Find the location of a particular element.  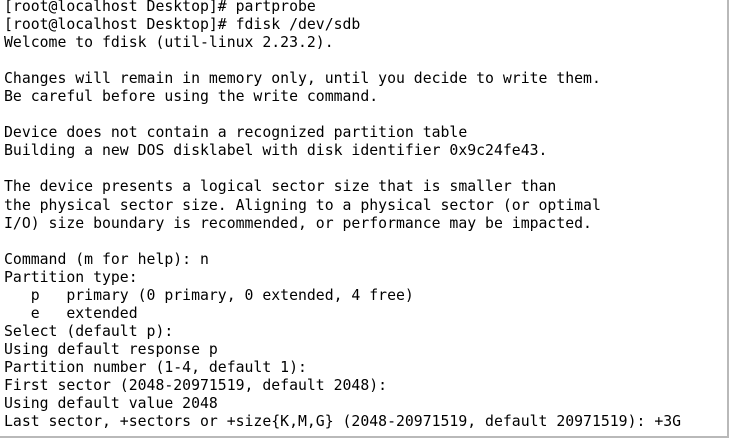

terminal-line: Partition type: is located at coordinates (71, 277).